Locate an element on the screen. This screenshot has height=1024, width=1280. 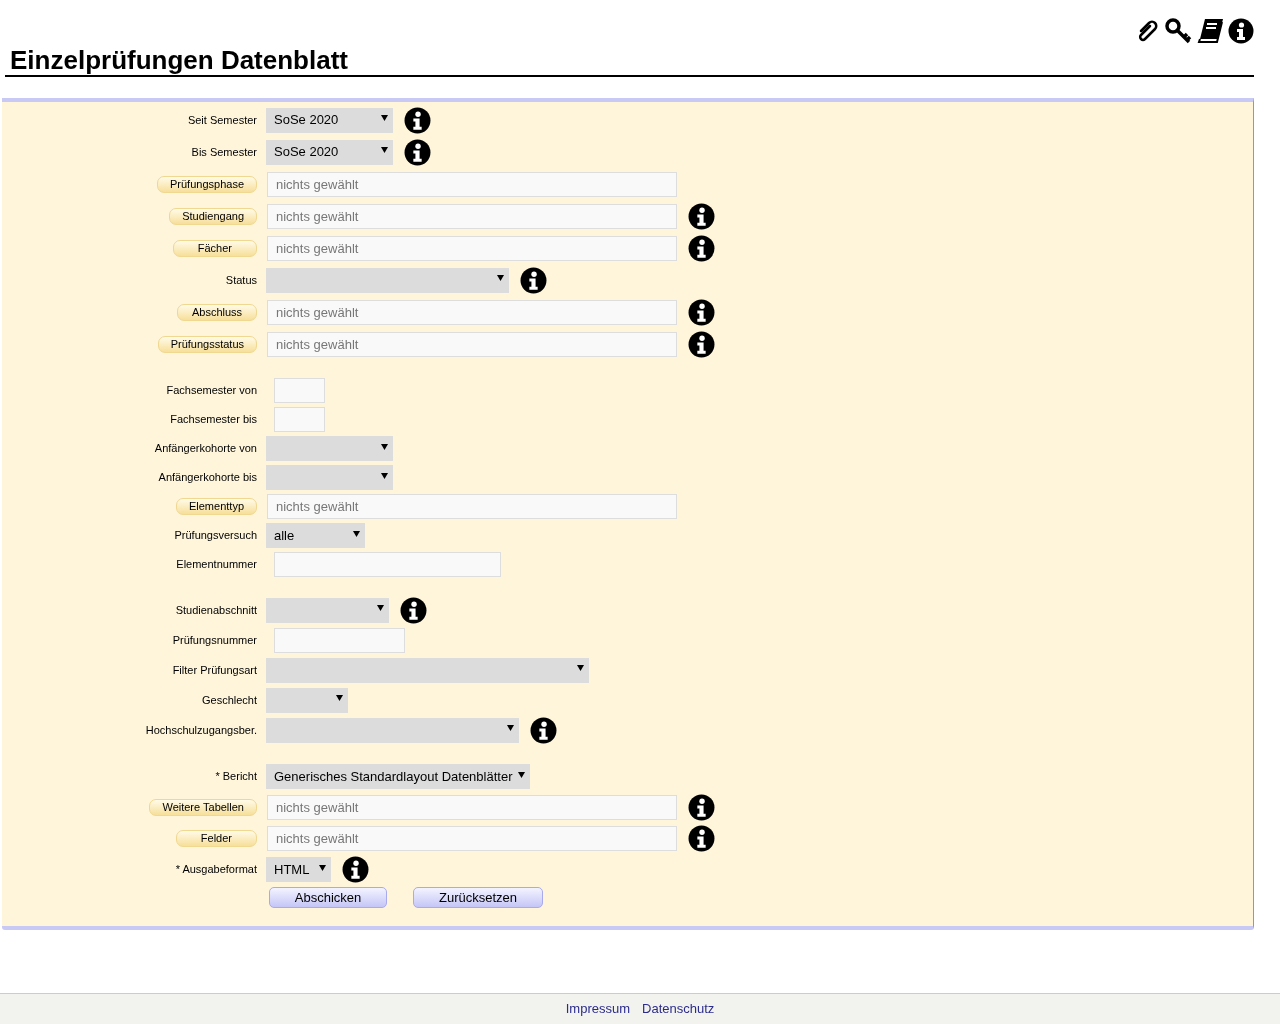
field-label: Elementnummer is located at coordinates (216, 565).